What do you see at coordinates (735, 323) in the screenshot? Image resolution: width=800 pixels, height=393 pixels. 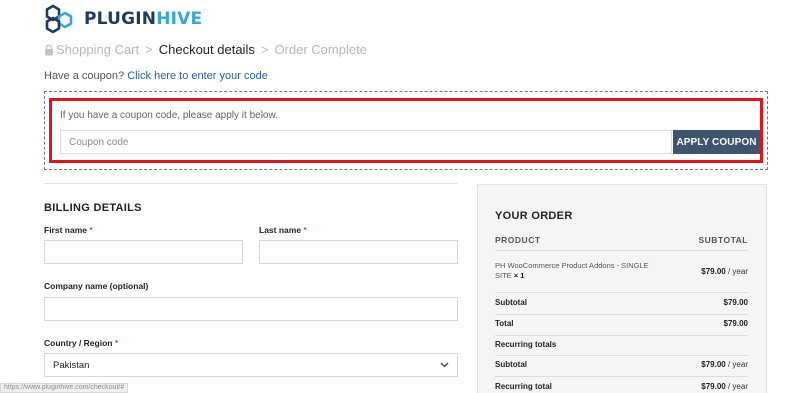 I see `total-value: $79.00` at bounding box center [735, 323].